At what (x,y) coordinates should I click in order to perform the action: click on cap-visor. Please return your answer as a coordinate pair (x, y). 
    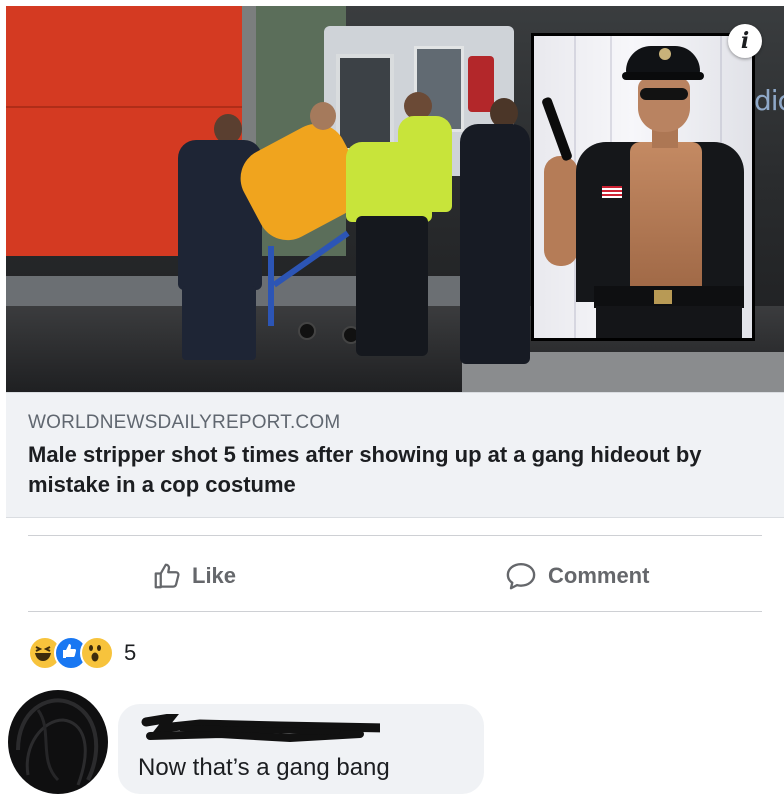
    Looking at the image, I should click on (663, 76).